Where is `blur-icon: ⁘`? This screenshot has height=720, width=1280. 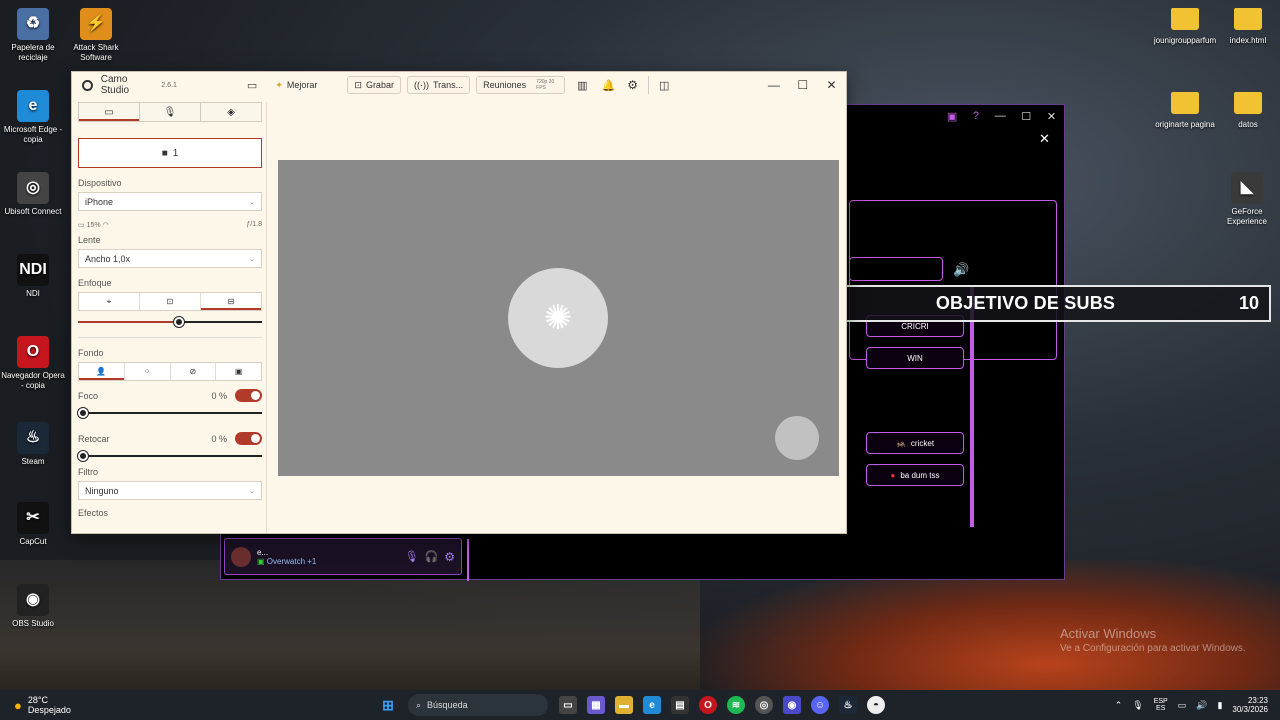
blur-icon: ⁘ is located at coordinates (147, 371).